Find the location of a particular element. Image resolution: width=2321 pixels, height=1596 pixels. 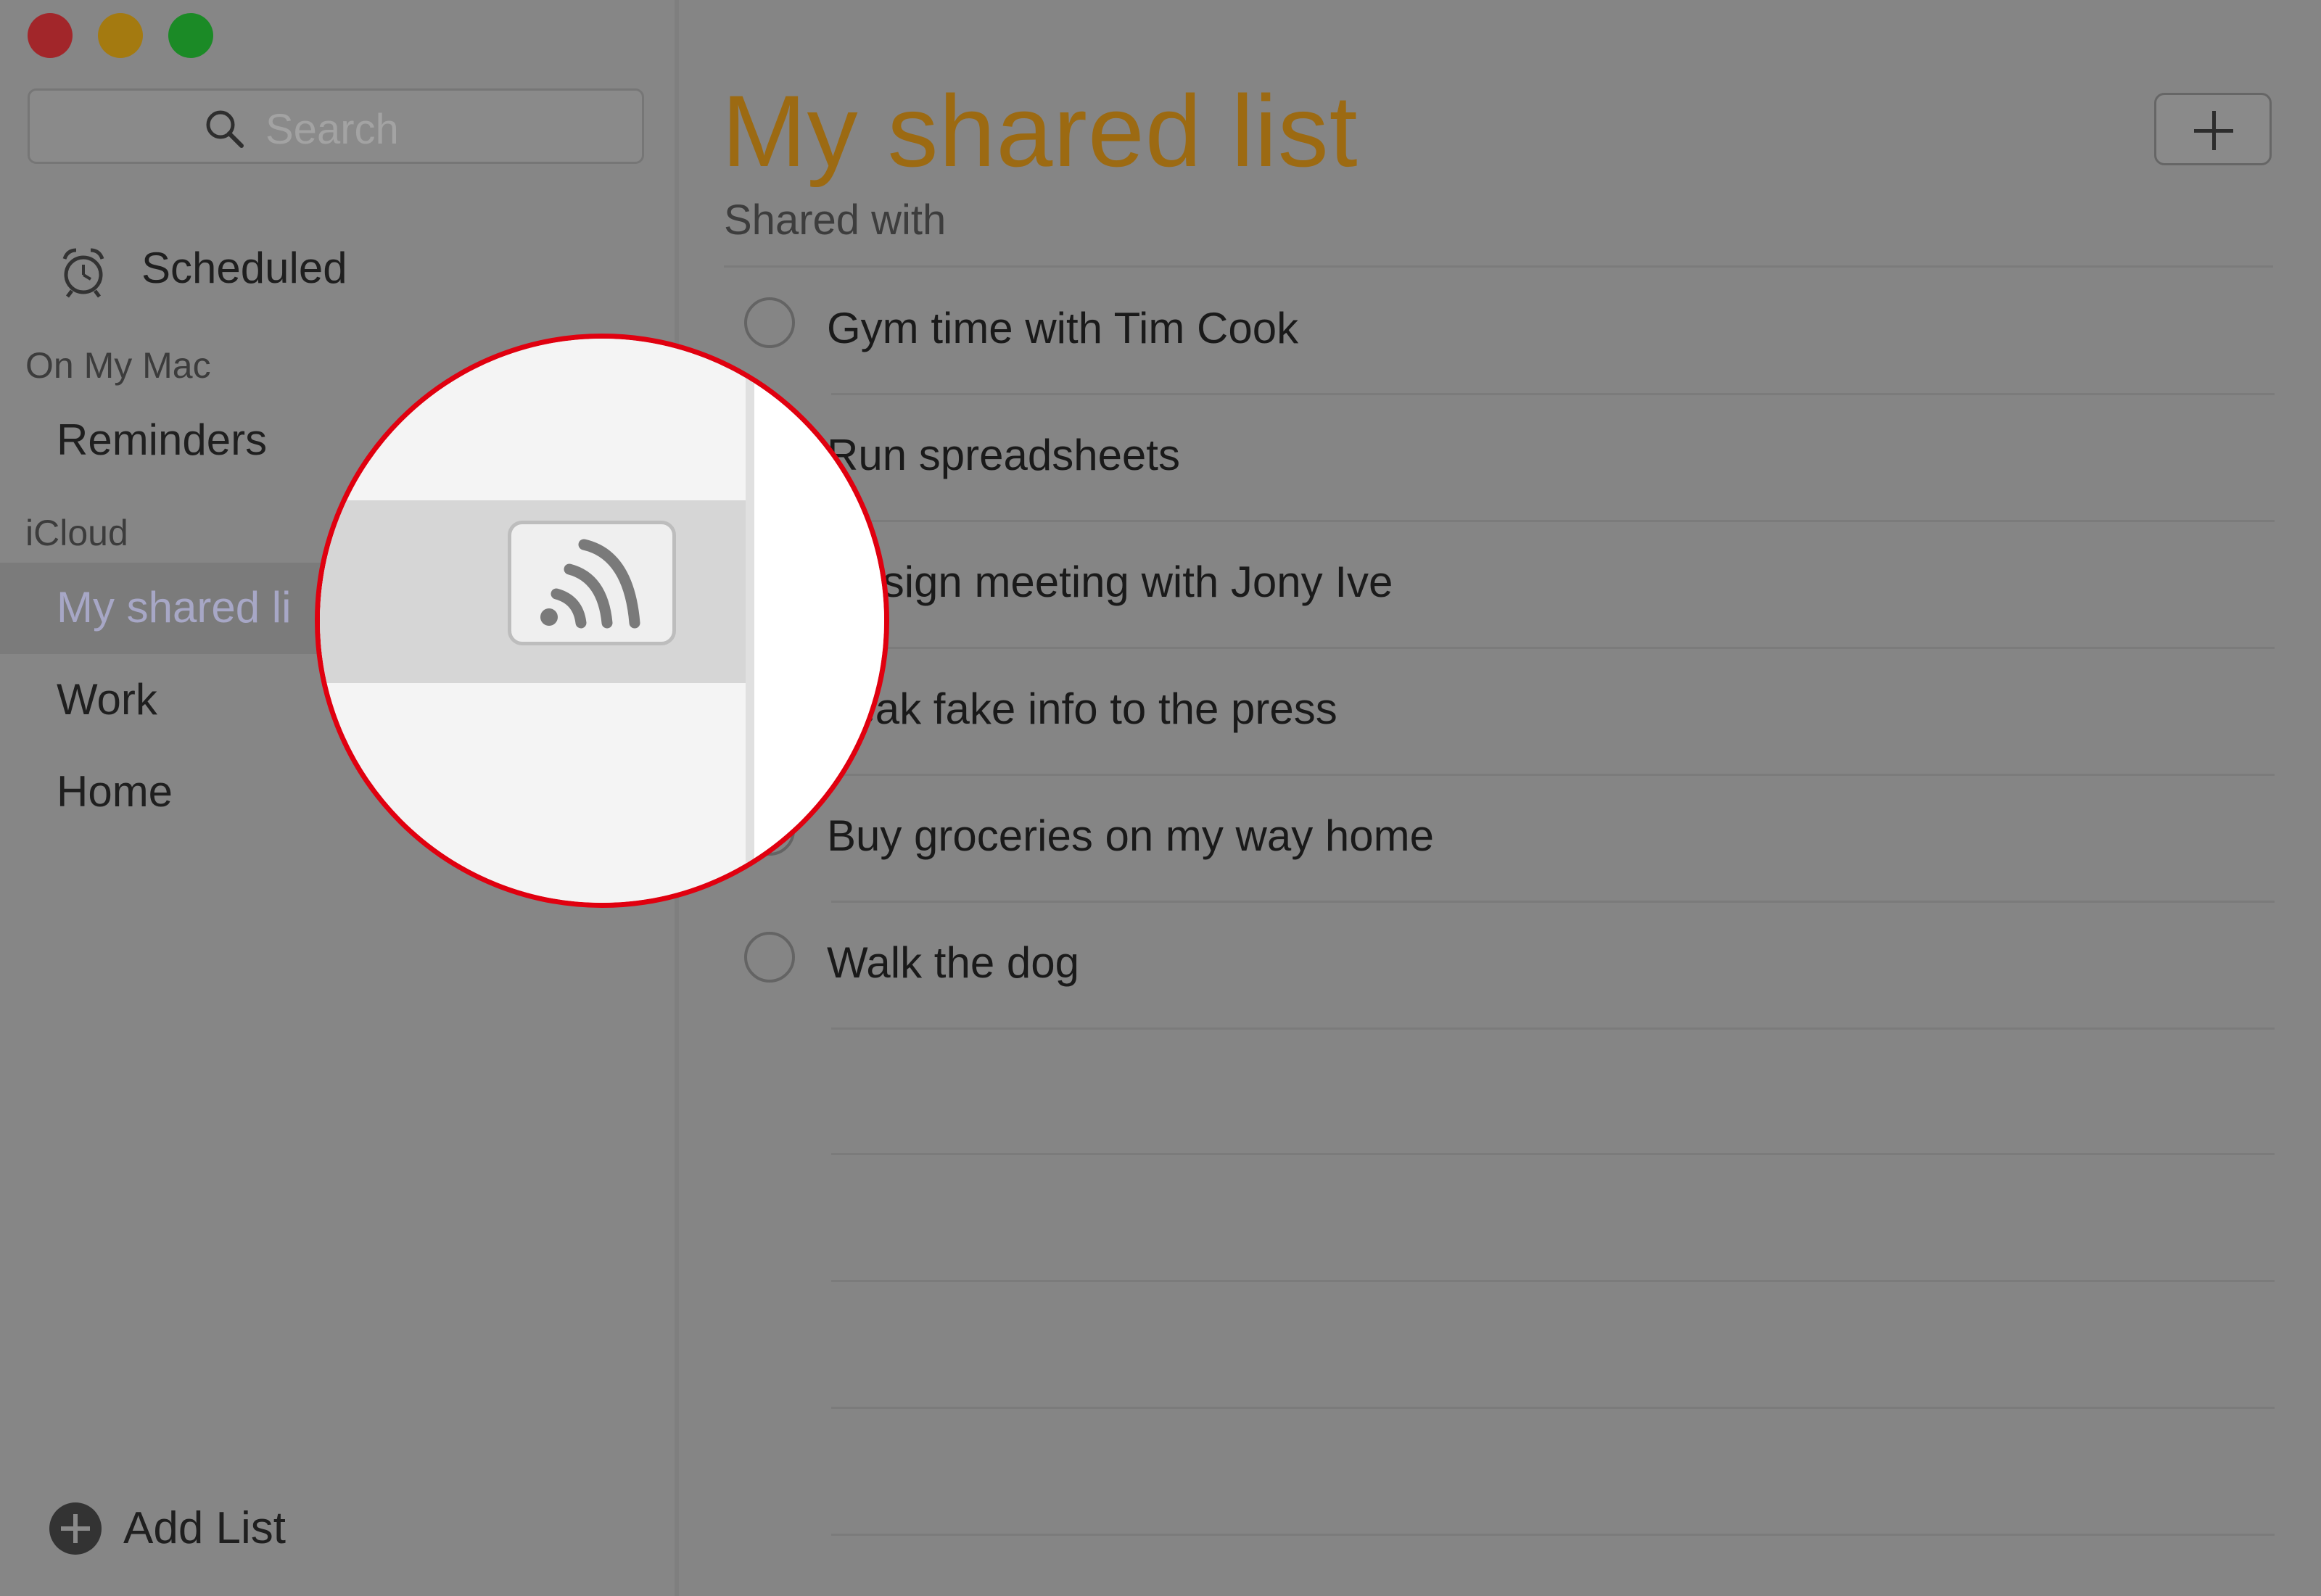

close-window-button is located at coordinates (50, 35).